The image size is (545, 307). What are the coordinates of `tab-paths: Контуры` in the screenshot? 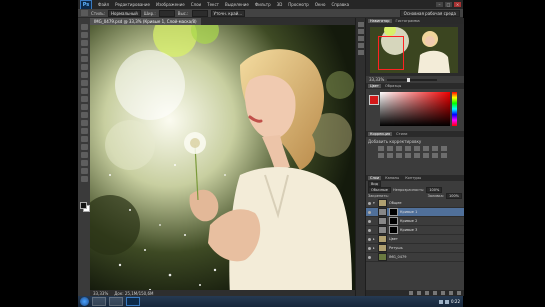 It's located at (413, 178).